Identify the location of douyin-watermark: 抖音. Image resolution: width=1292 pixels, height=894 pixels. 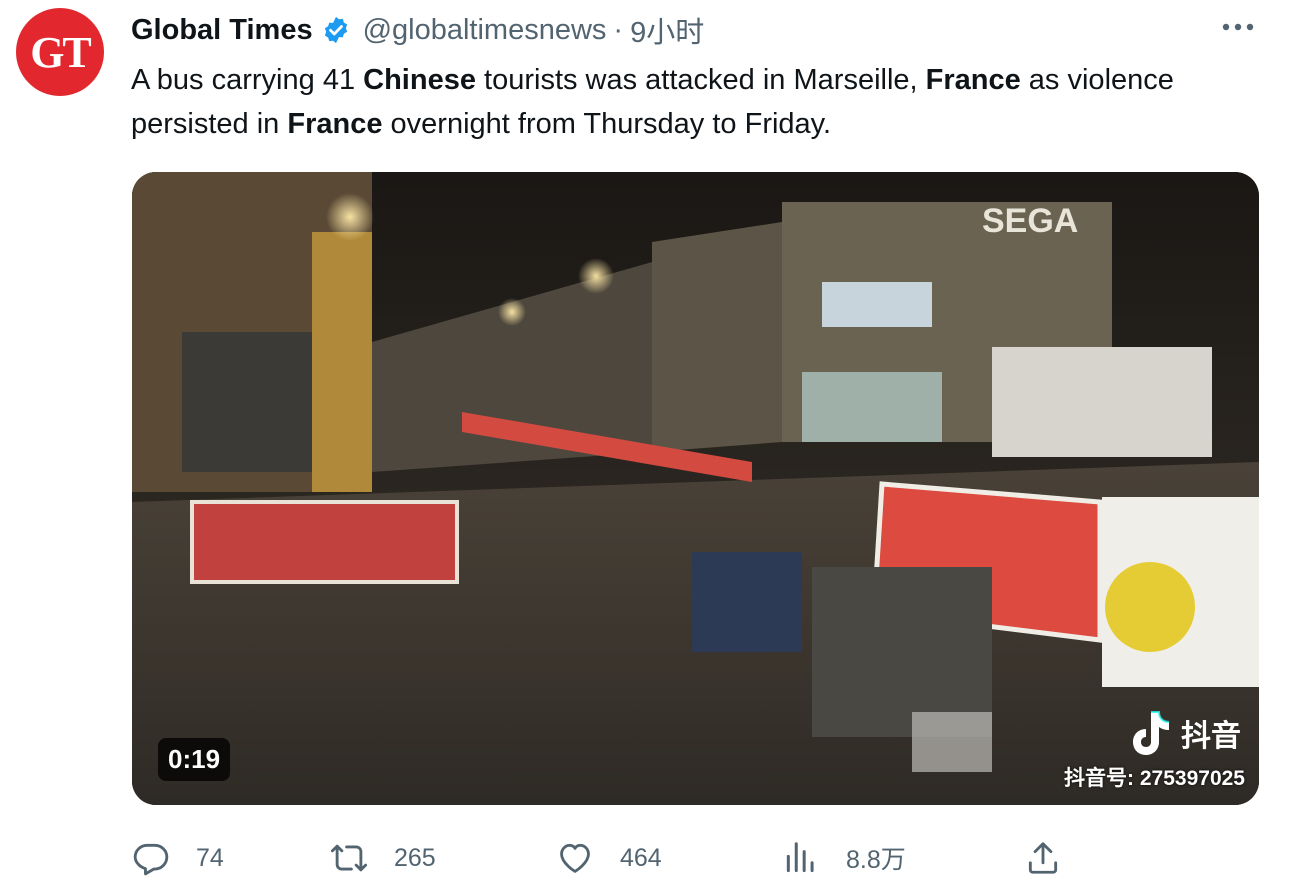
(1184, 733).